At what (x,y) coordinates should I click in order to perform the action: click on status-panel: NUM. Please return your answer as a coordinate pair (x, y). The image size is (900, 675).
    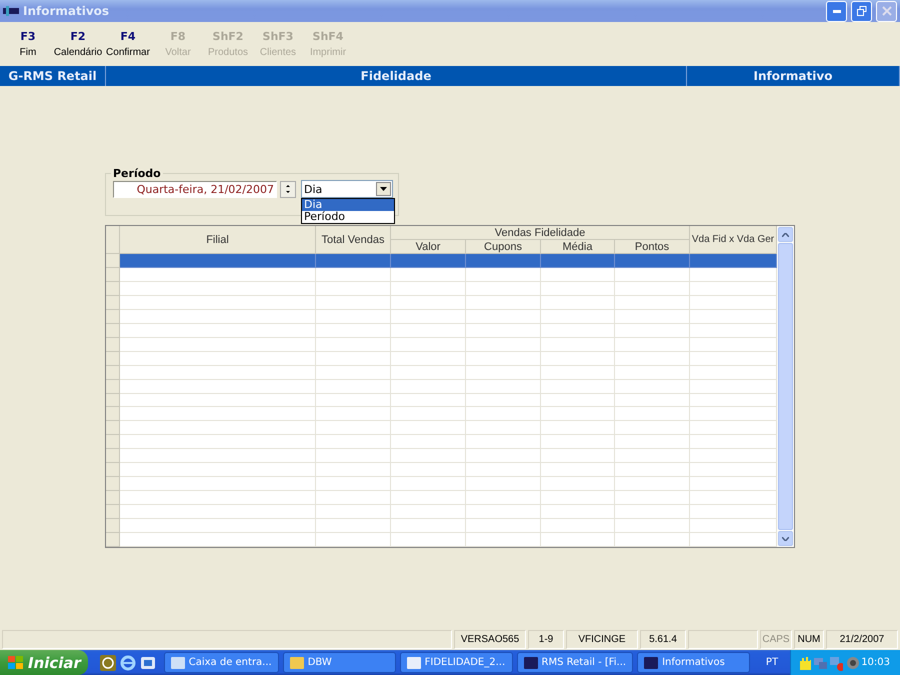
    Looking at the image, I should click on (809, 639).